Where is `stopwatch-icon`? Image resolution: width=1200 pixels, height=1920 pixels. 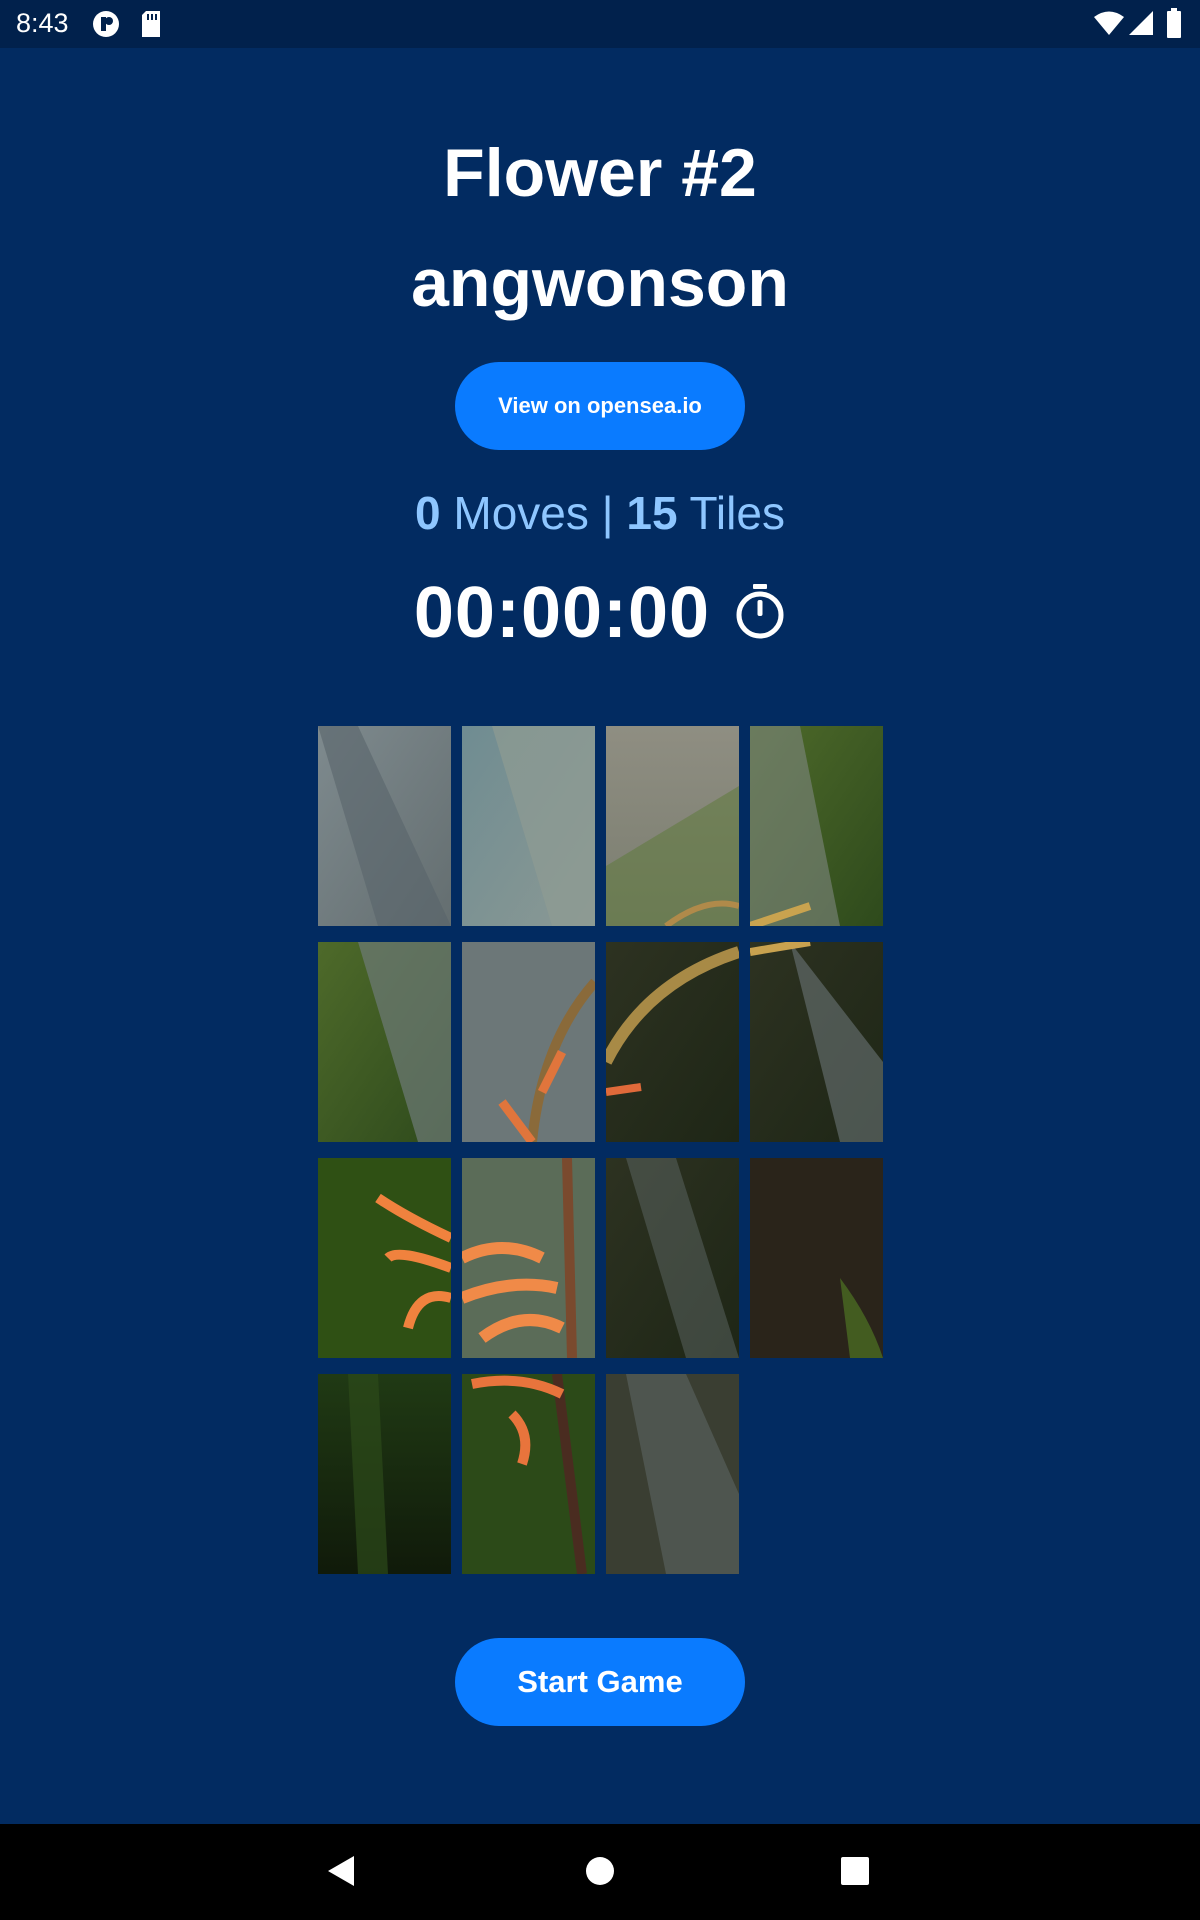
stopwatch-icon is located at coordinates (760, 613).